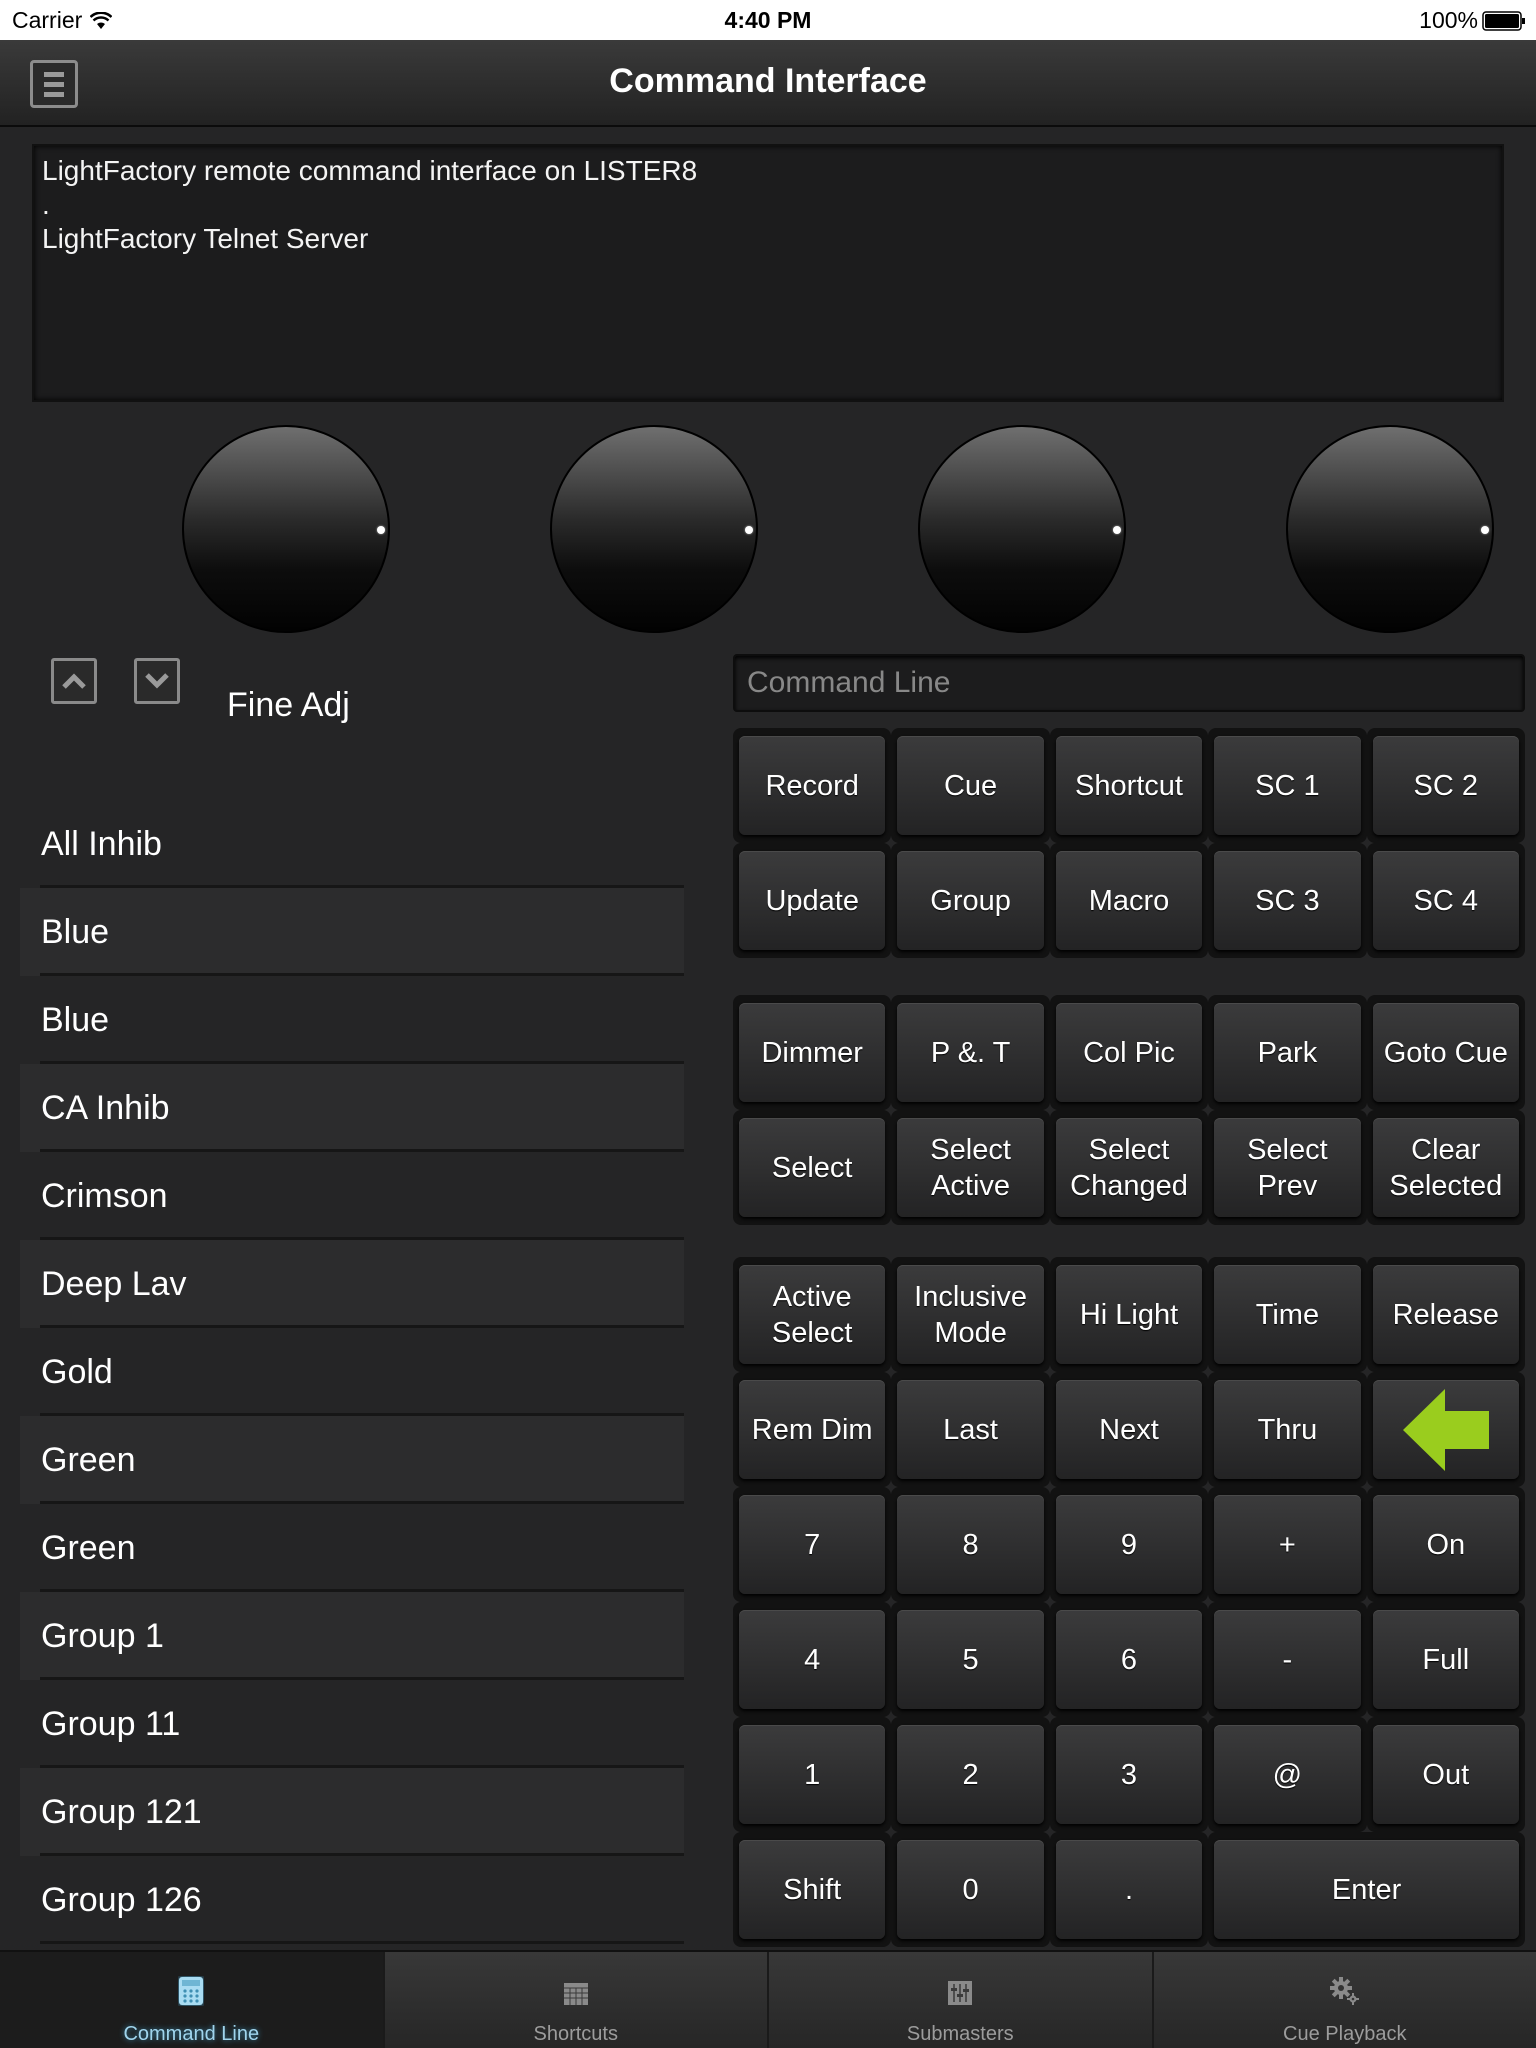  Describe the element at coordinates (812, 1052) in the screenshot. I see `dimmer-key: Dimmer` at that location.